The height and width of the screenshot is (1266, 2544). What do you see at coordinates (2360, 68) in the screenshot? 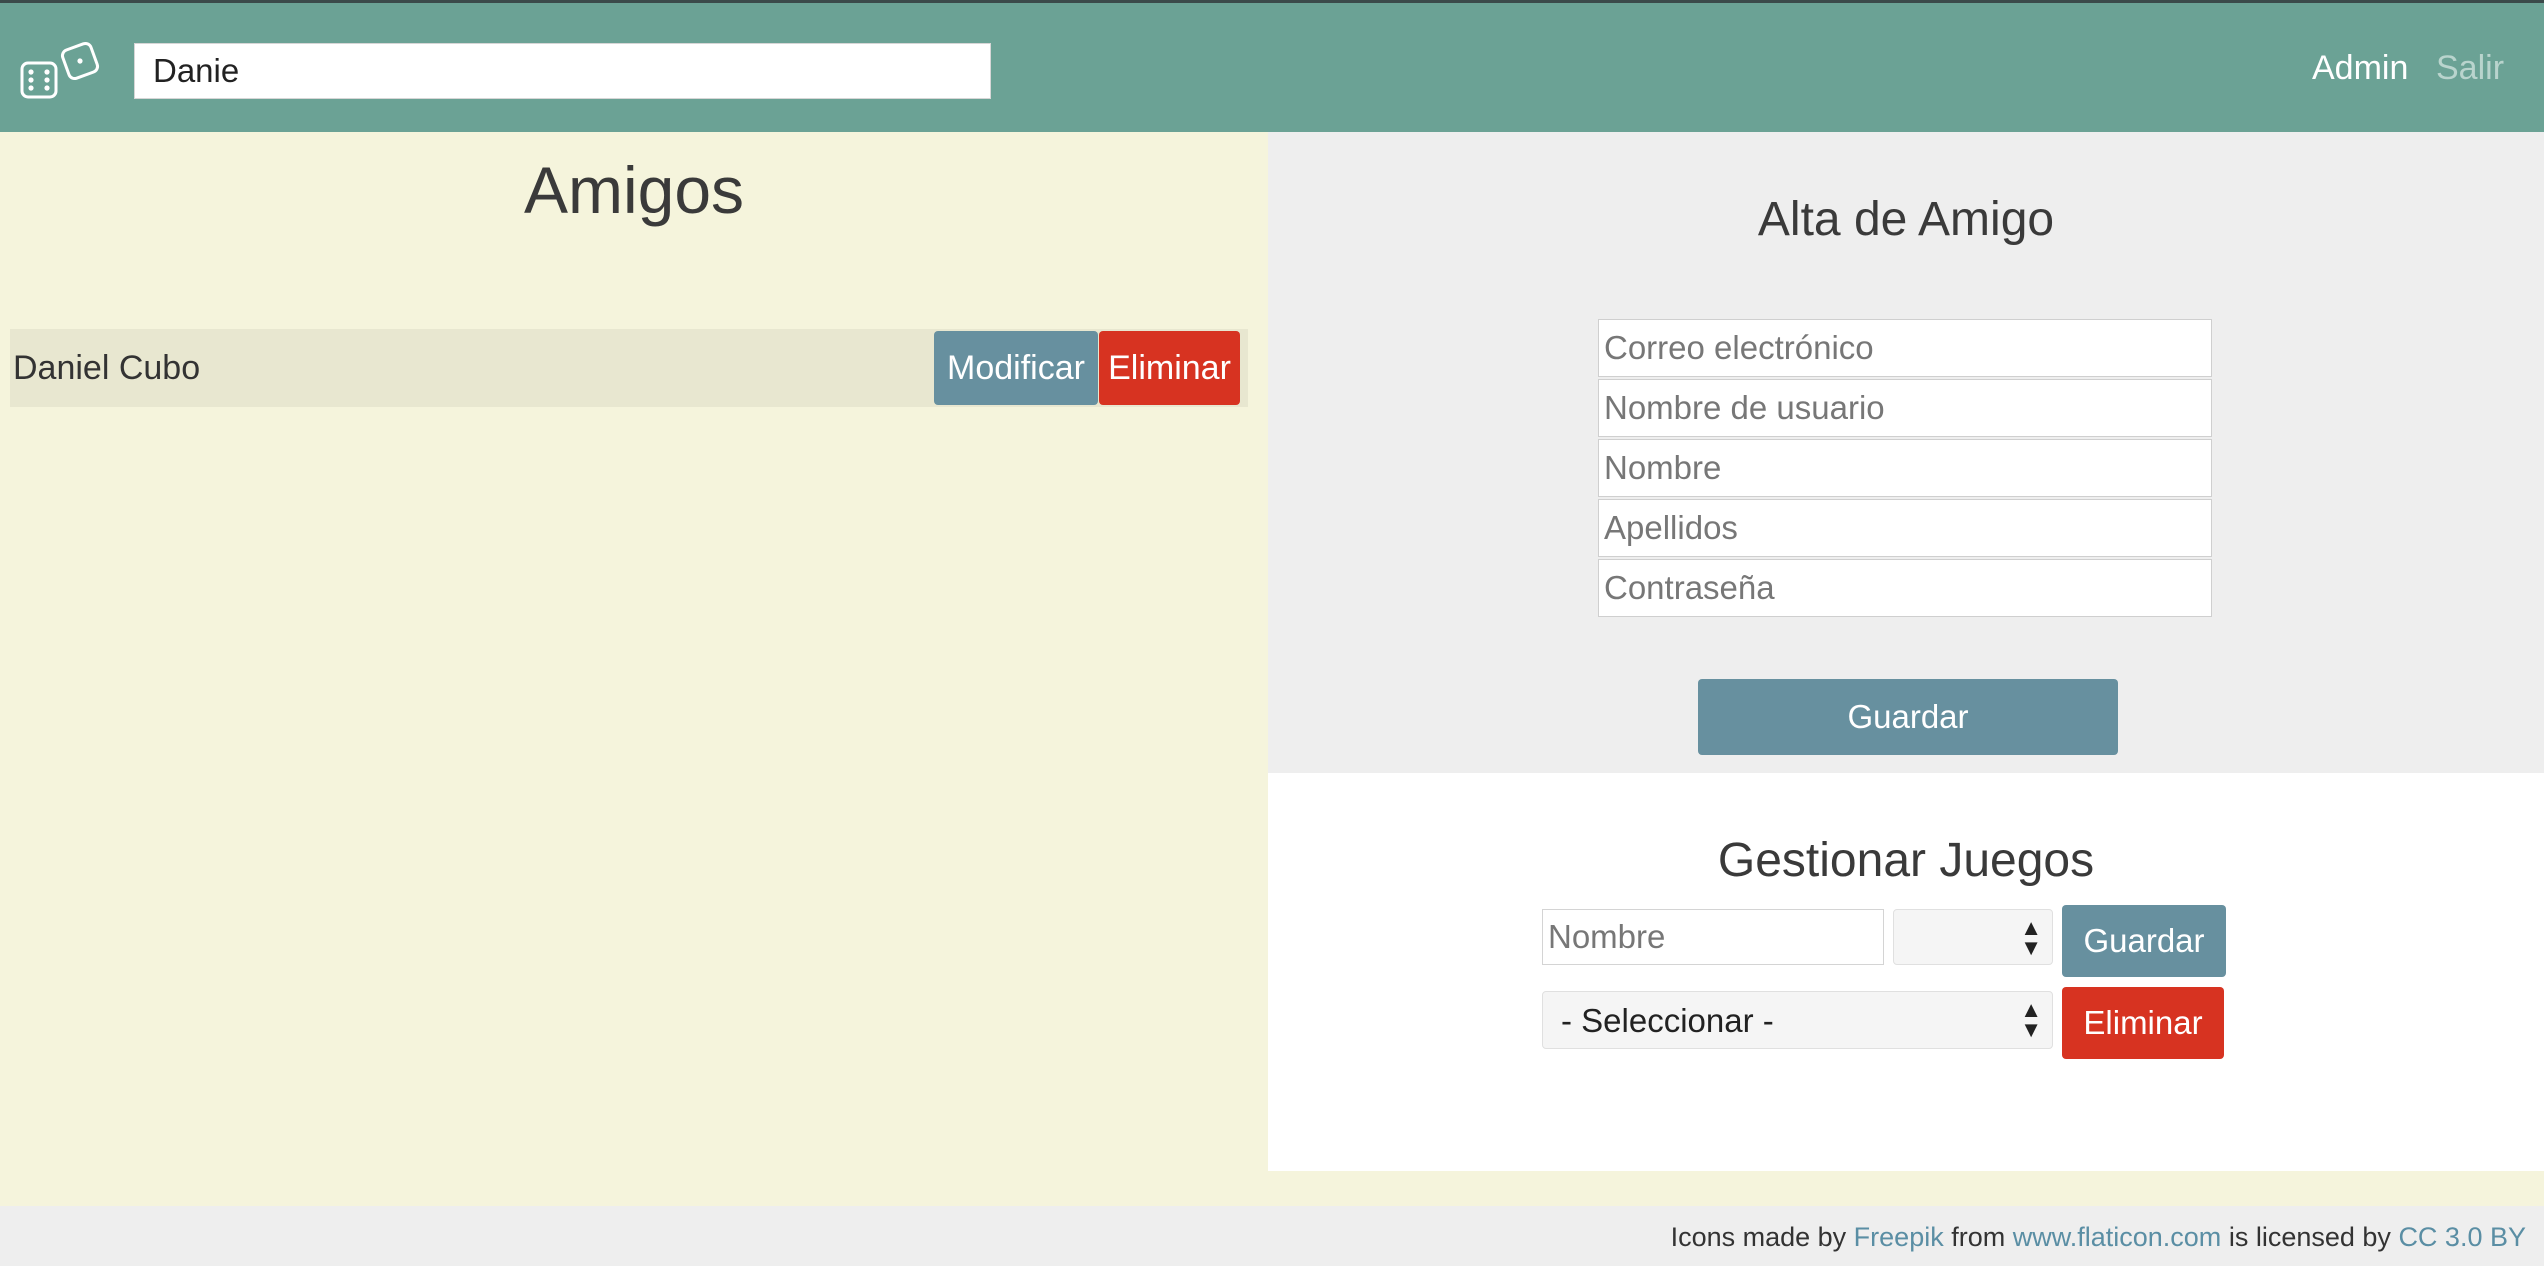
I see `nav-admin-link: Admin` at bounding box center [2360, 68].